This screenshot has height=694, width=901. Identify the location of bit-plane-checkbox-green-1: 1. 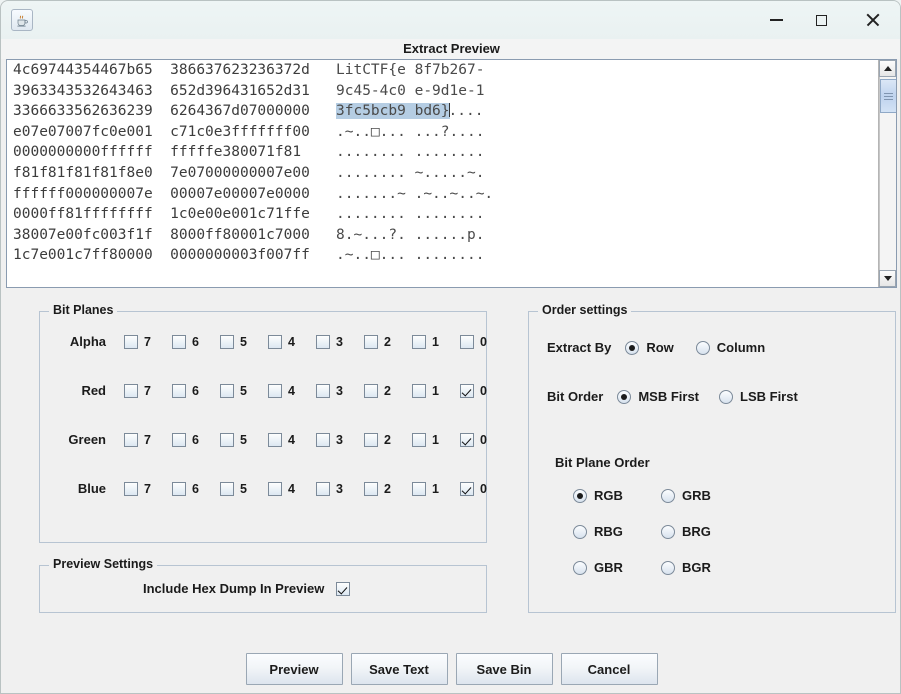
(436, 439).